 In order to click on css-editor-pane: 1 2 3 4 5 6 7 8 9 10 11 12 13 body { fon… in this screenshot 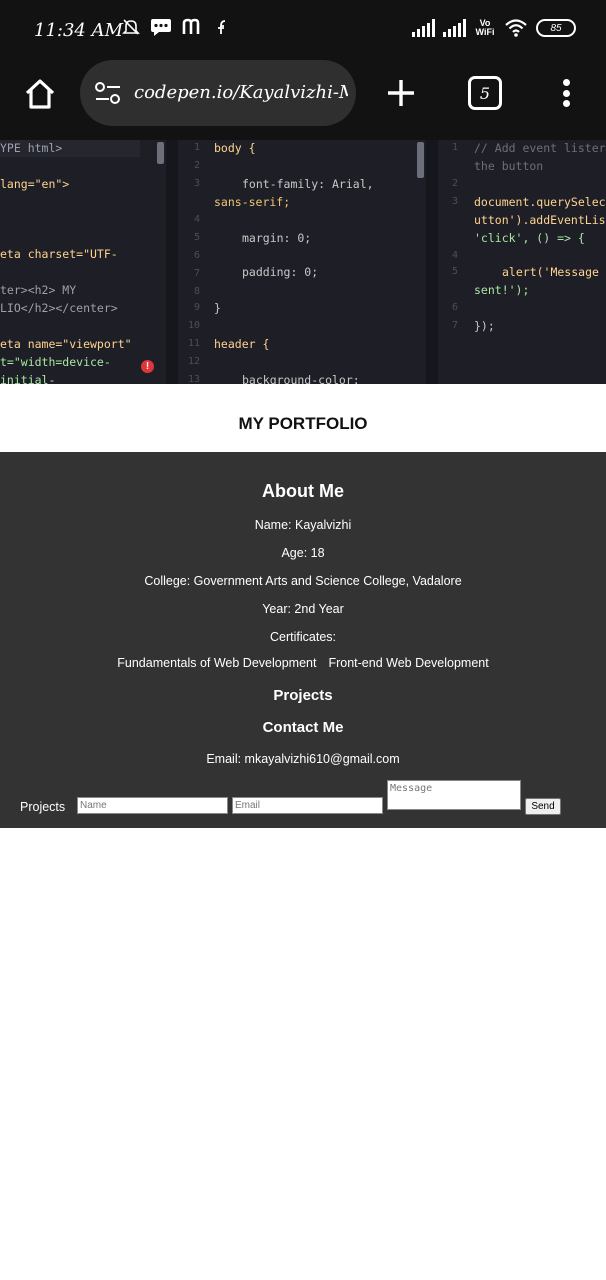, I will do `click(302, 262)`.